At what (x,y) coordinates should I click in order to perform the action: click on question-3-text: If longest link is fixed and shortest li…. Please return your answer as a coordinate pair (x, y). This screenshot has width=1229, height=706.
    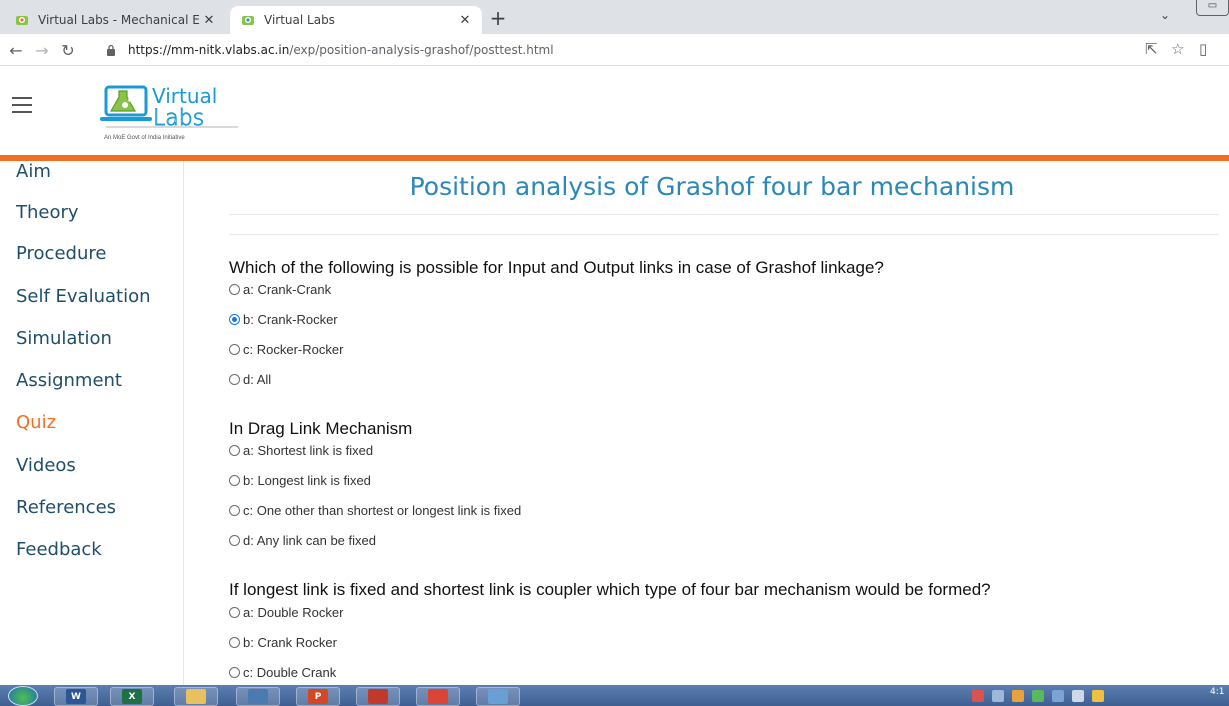
    Looking at the image, I should click on (610, 589).